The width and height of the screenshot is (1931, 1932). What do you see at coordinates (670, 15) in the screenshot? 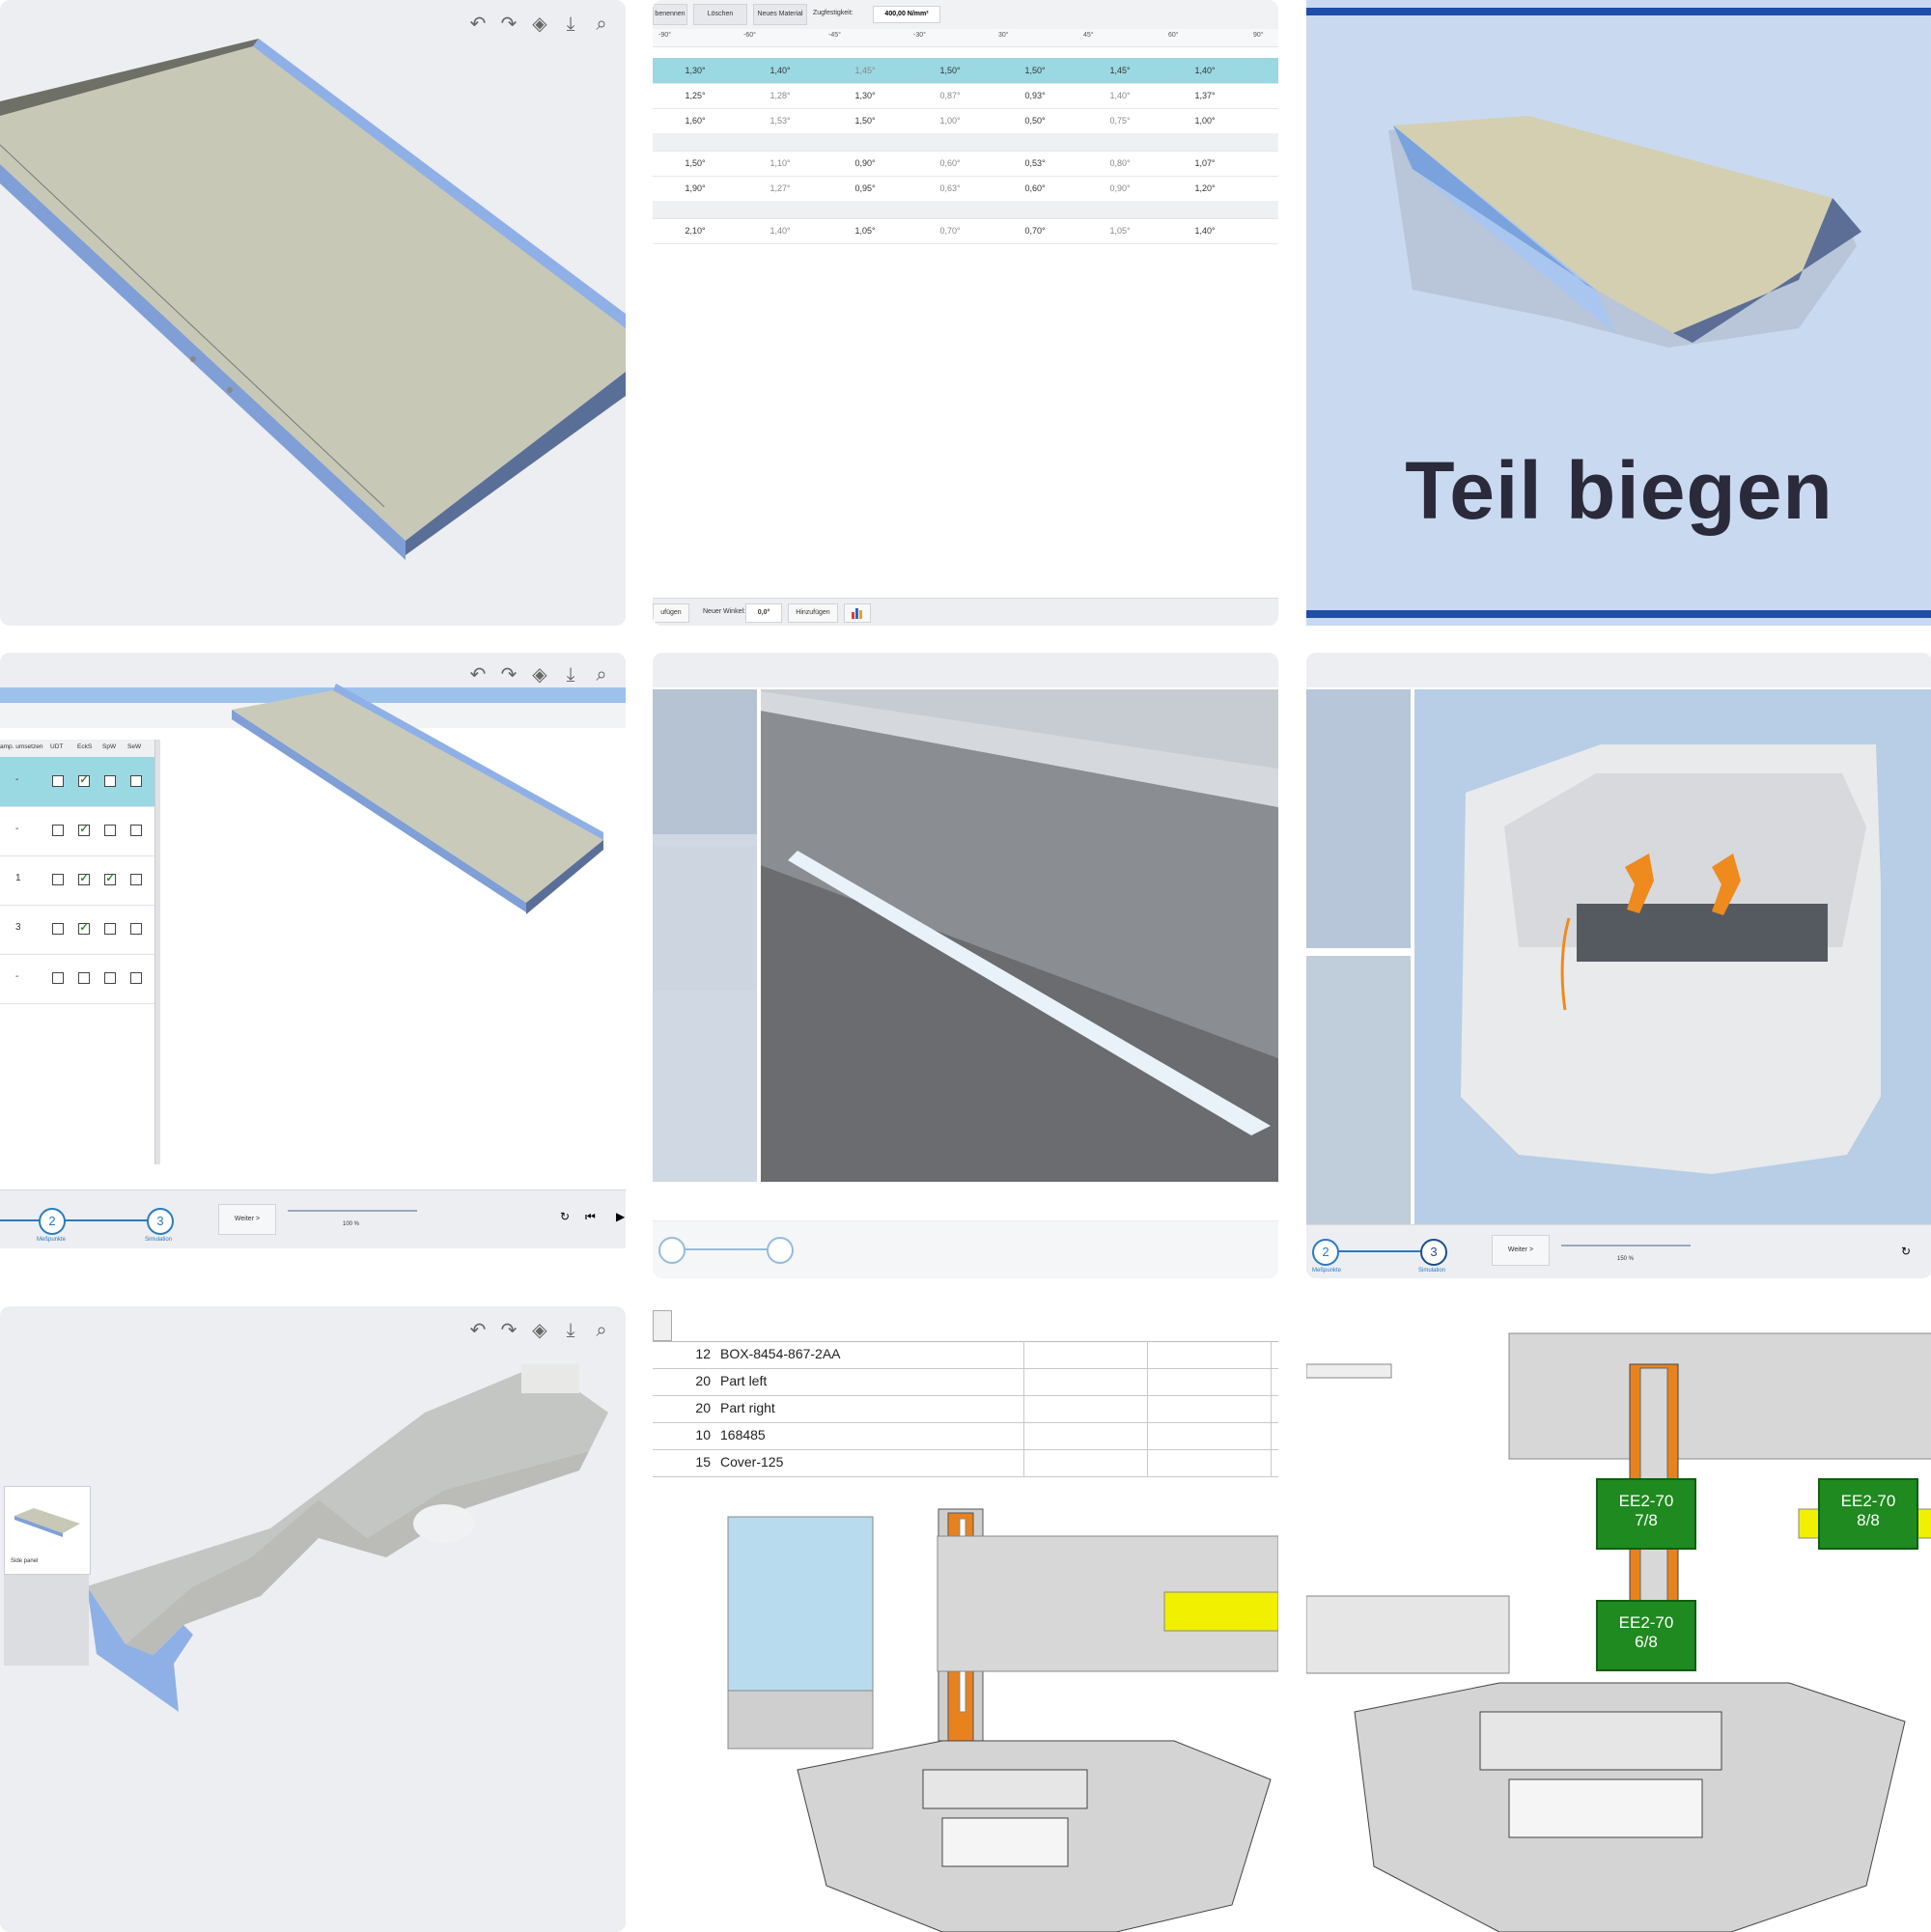
I see `rename-button: benennen` at bounding box center [670, 15].